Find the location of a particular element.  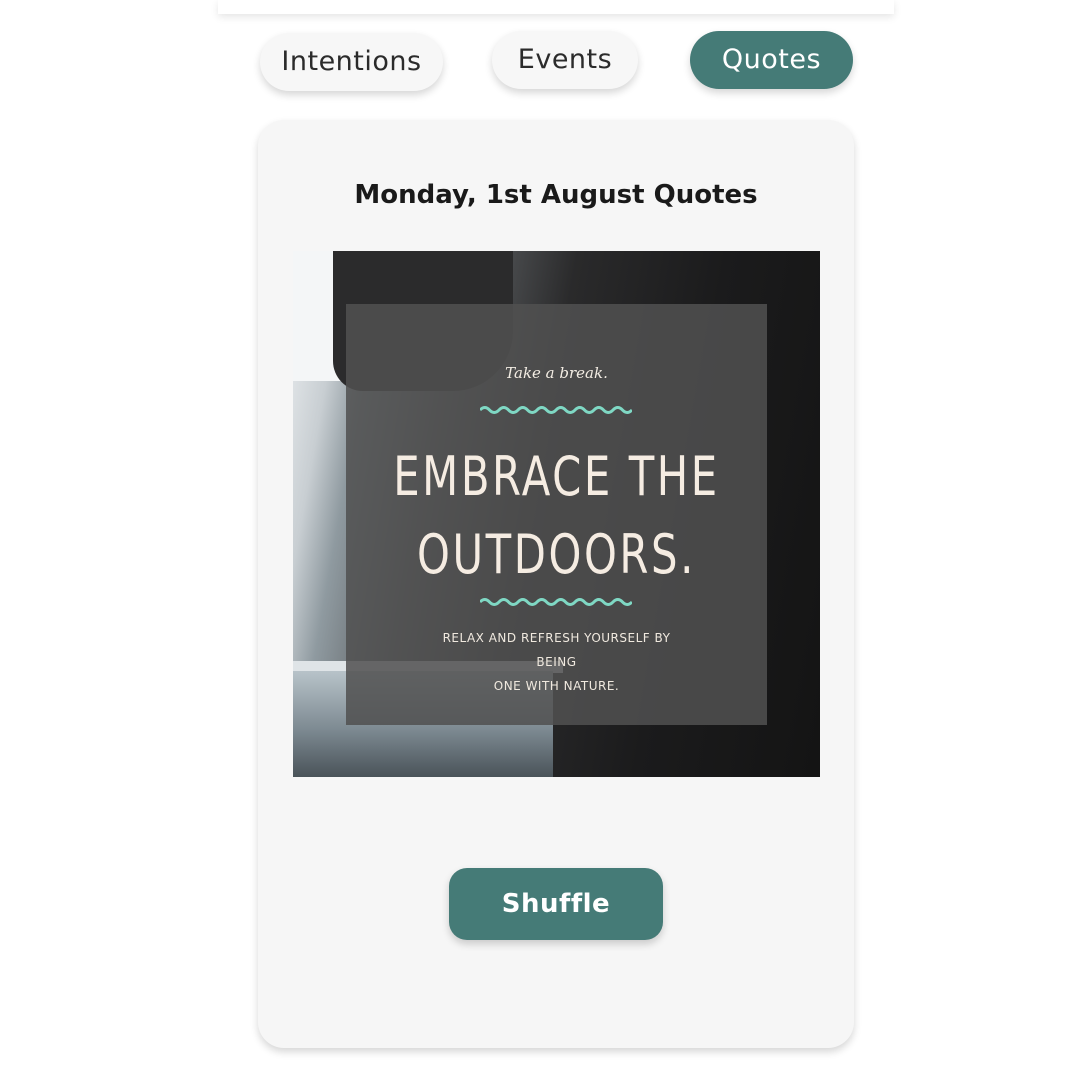

quote-subtext-line-1: RELAX AND REFRESH YOURSELF BY BEING is located at coordinates (556, 650).